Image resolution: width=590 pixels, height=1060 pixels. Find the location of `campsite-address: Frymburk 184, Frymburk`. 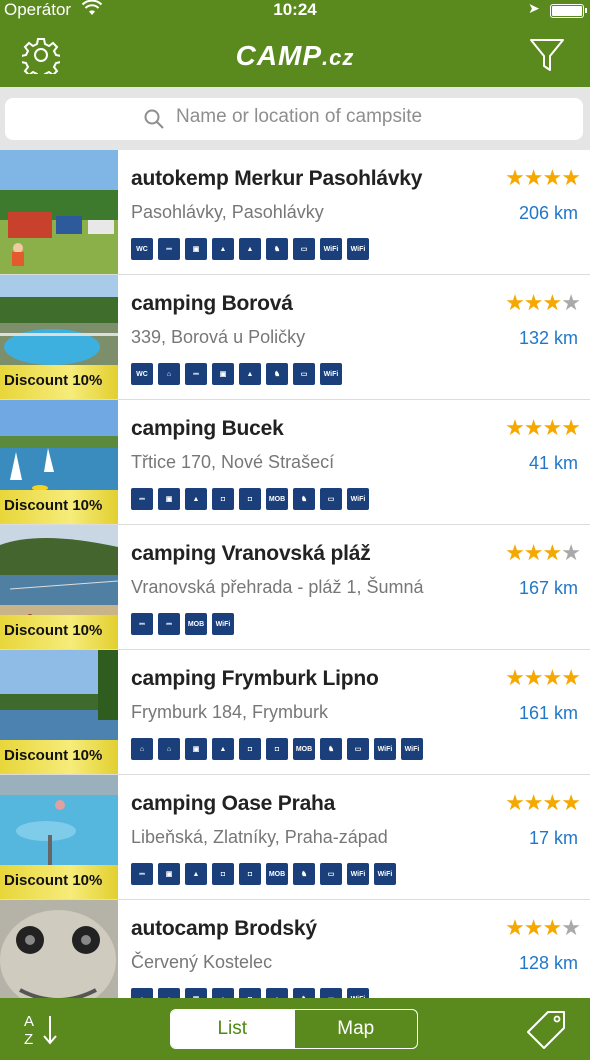

campsite-address: Frymburk 184, Frymburk is located at coordinates (230, 712).